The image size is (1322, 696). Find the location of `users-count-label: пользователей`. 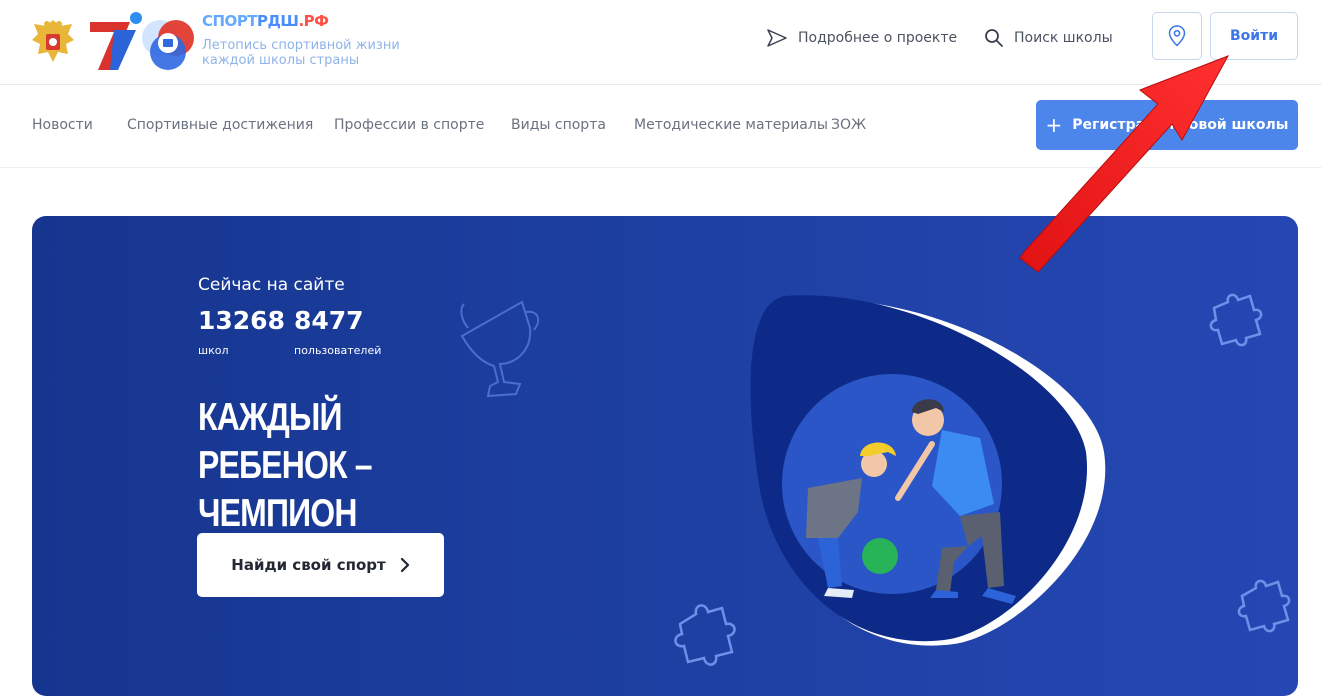

users-count-label: пользователей is located at coordinates (338, 350).